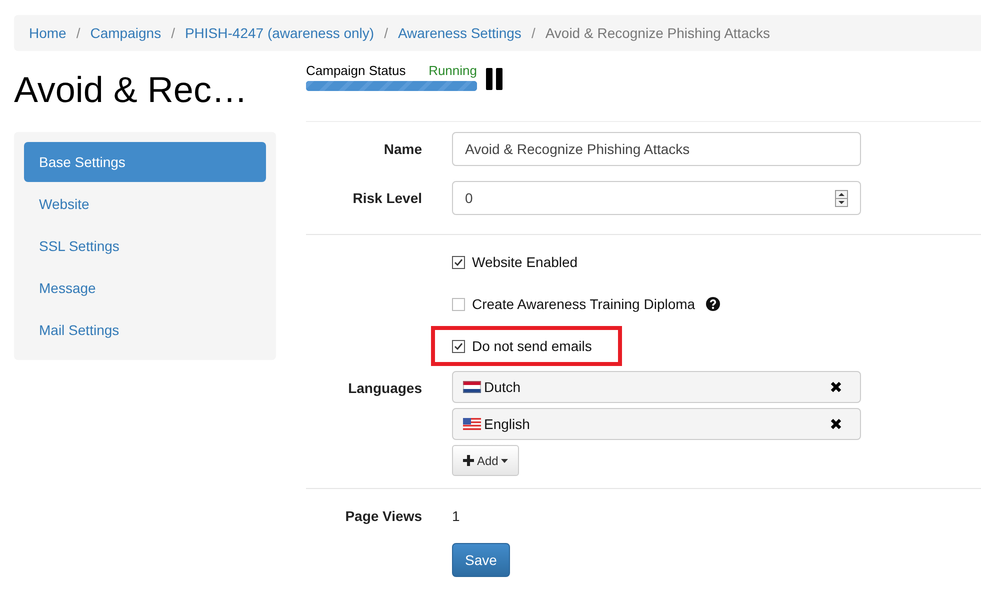 The image size is (981, 594). Describe the element at coordinates (584, 304) in the screenshot. I see `checkbox-label: Create Awareness Training Diploma` at that location.